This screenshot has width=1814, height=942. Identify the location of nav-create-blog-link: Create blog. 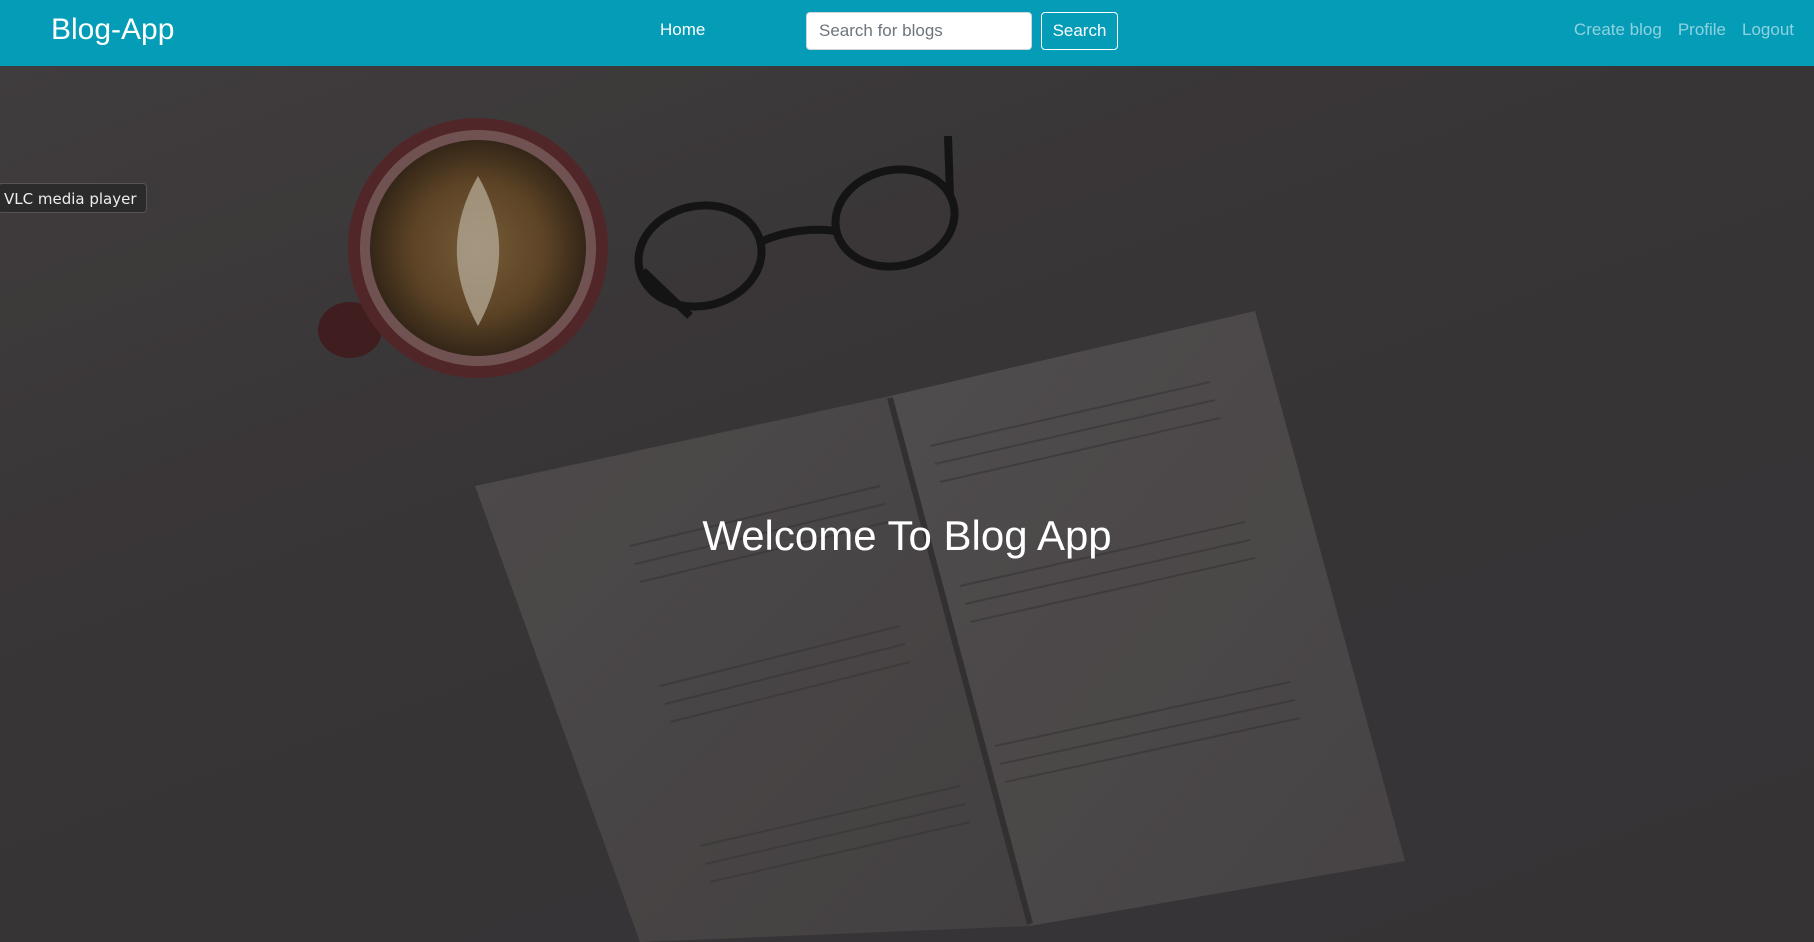
(1618, 30).